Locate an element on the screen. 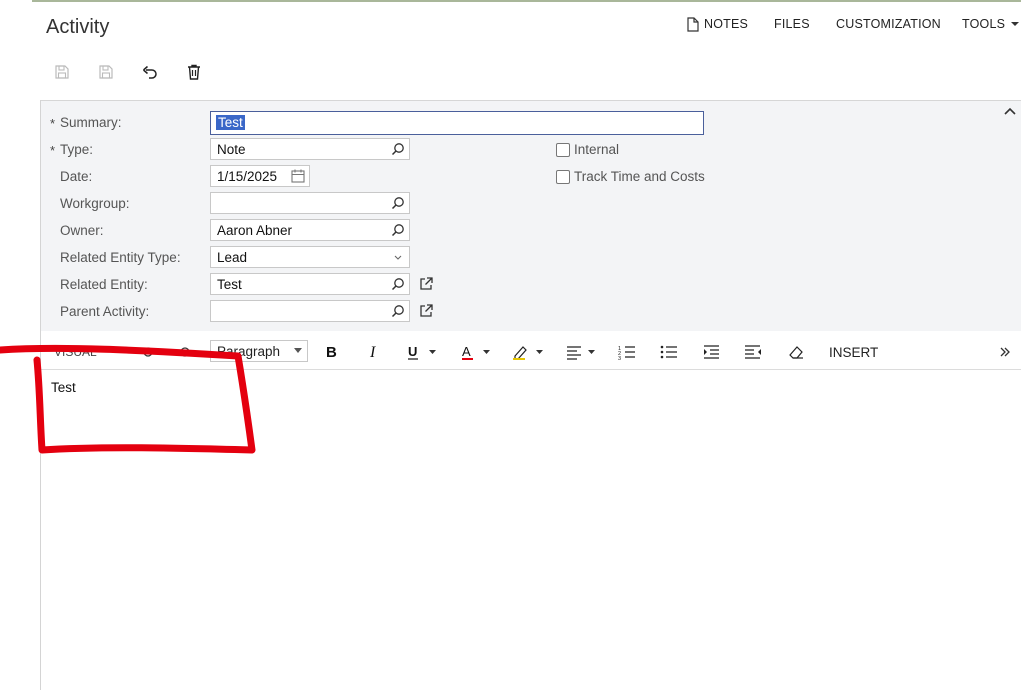  delete-button is located at coordinates (194, 72).